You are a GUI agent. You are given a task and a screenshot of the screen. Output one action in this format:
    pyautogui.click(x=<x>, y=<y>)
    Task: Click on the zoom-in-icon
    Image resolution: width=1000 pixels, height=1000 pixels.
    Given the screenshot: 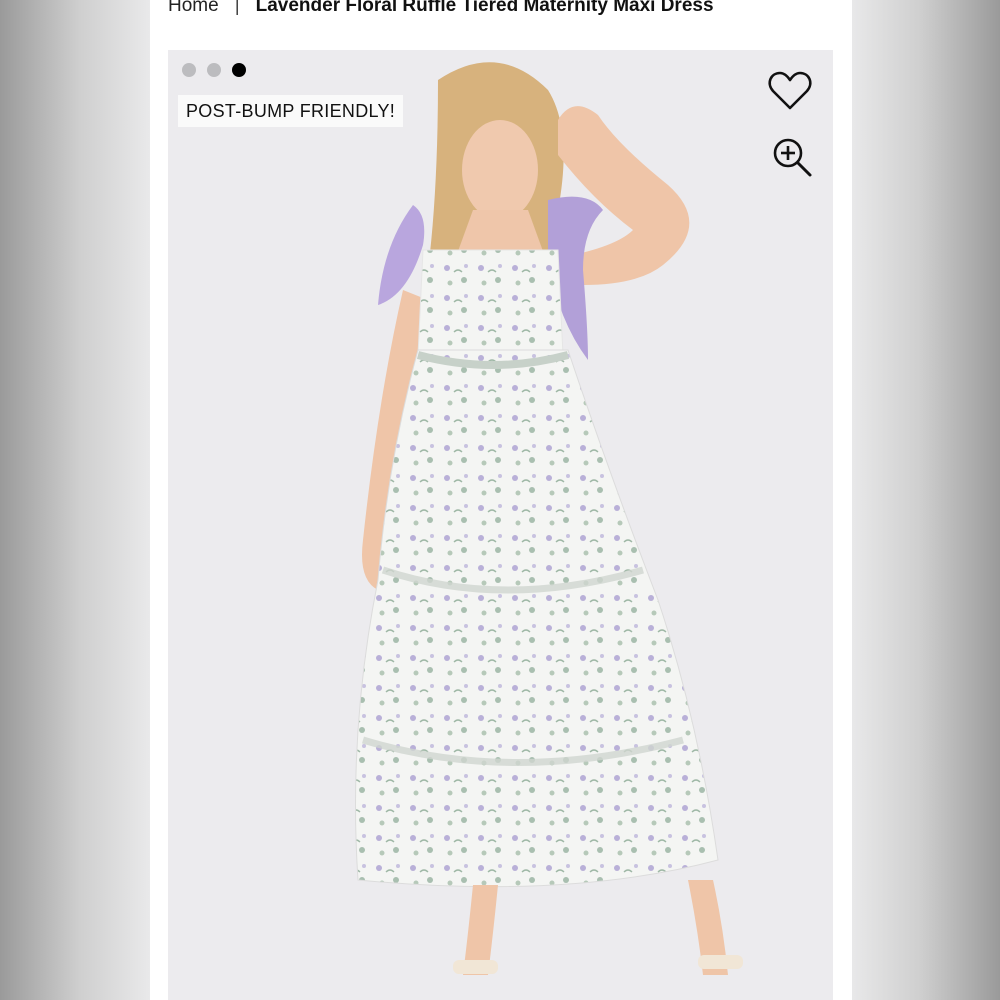 What is the action you would take?
    pyautogui.click(x=792, y=157)
    